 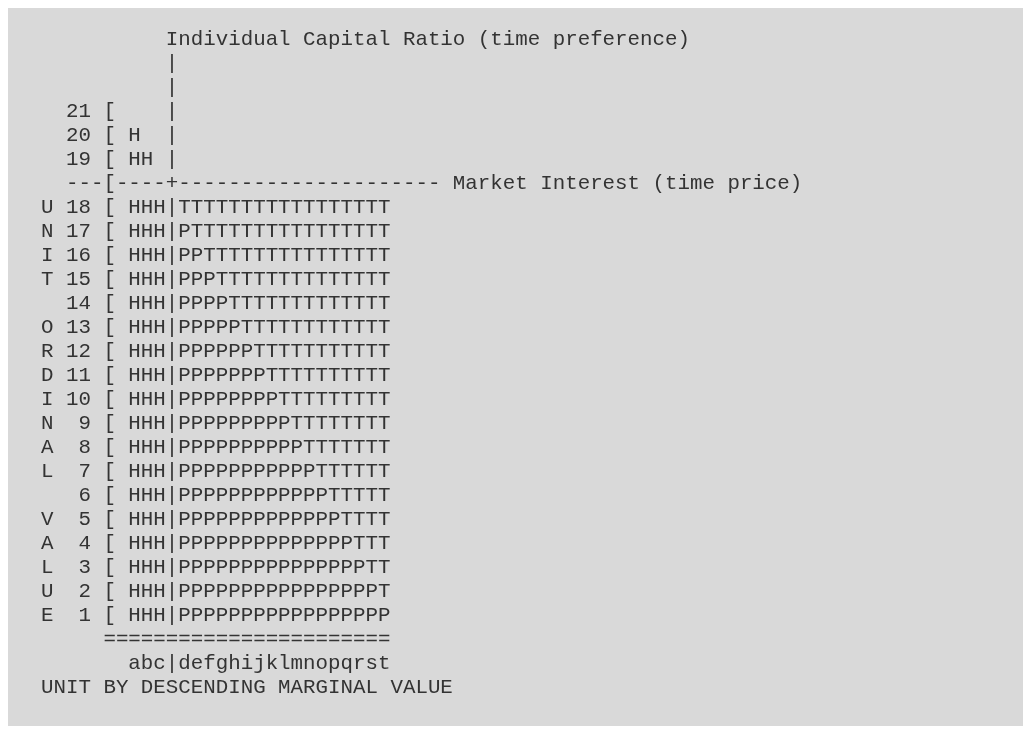 What do you see at coordinates (216, 424) in the screenshot?
I see `text-line: N 9 [ HHH|PPPPPPPPPTTTTTTTT` at bounding box center [216, 424].